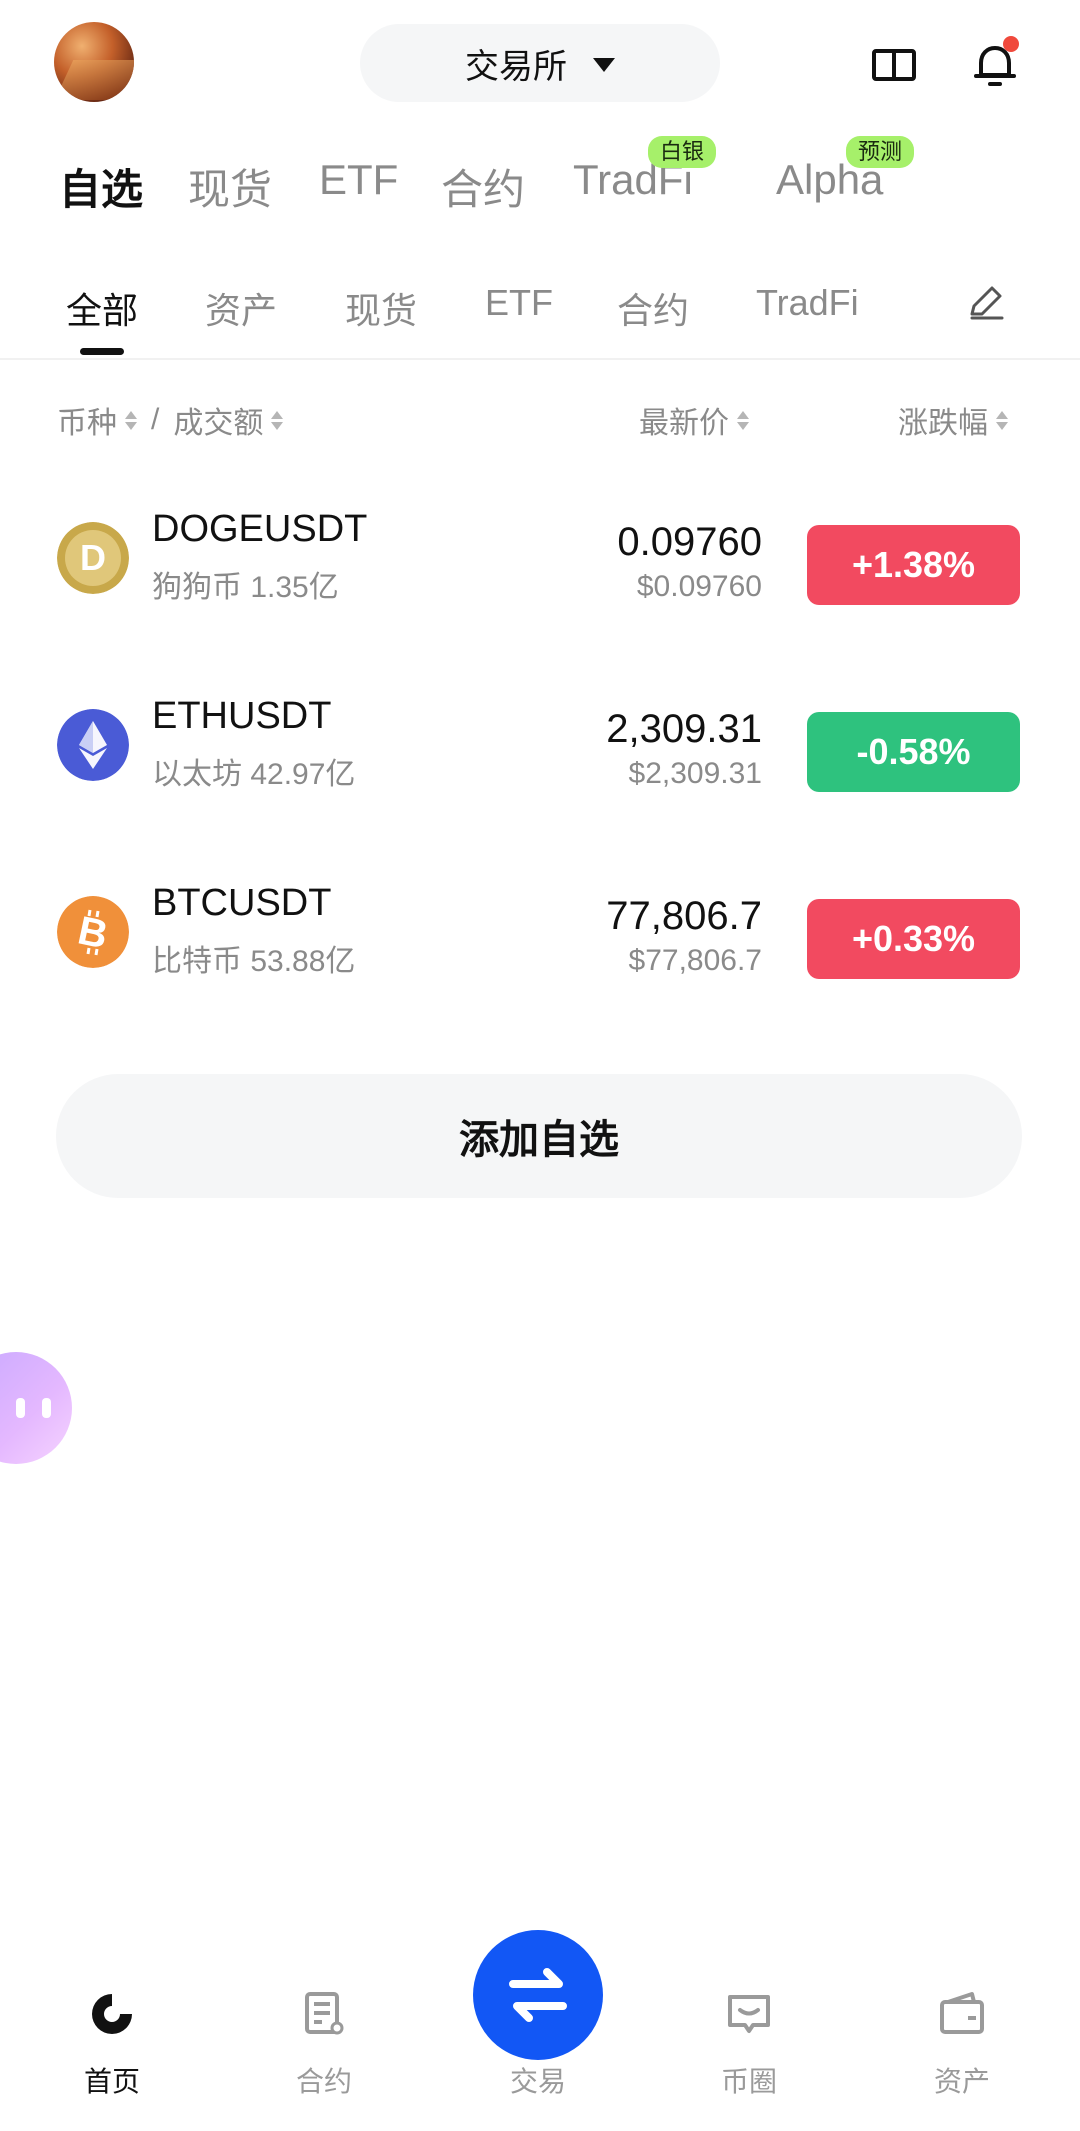  Describe the element at coordinates (961, 2081) in the screenshot. I see `nav-label: 资产` at that location.